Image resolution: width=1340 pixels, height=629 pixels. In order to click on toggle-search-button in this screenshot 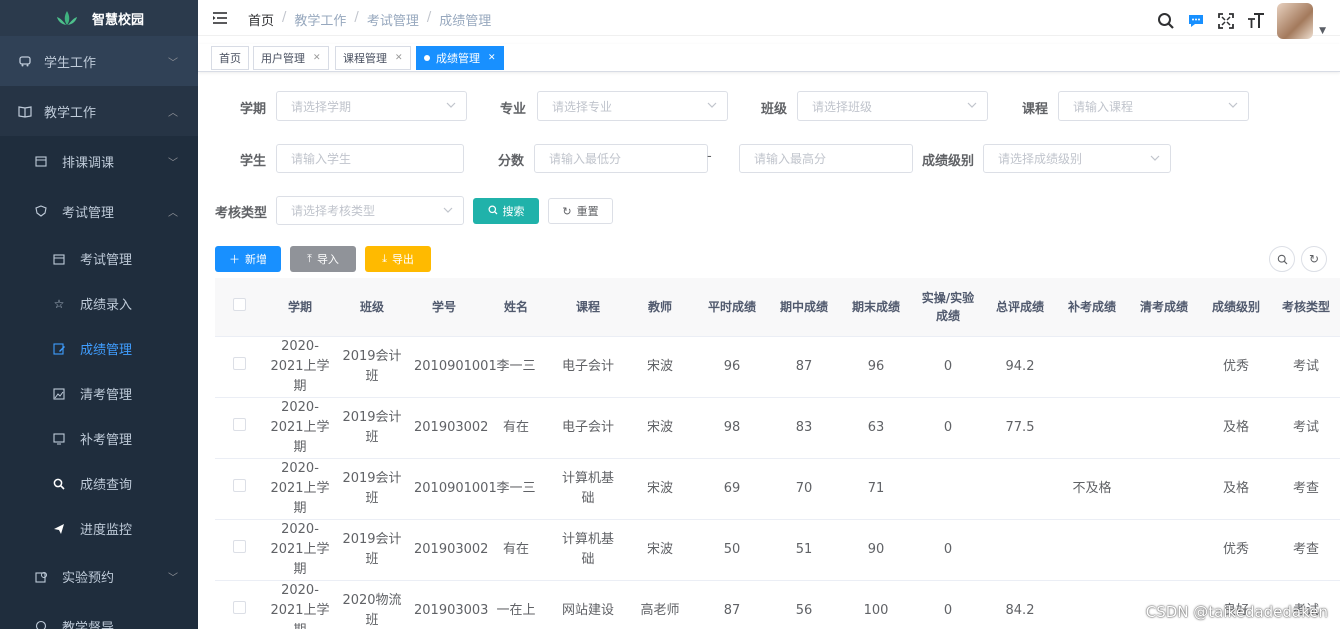, I will do `click(1282, 259)`.